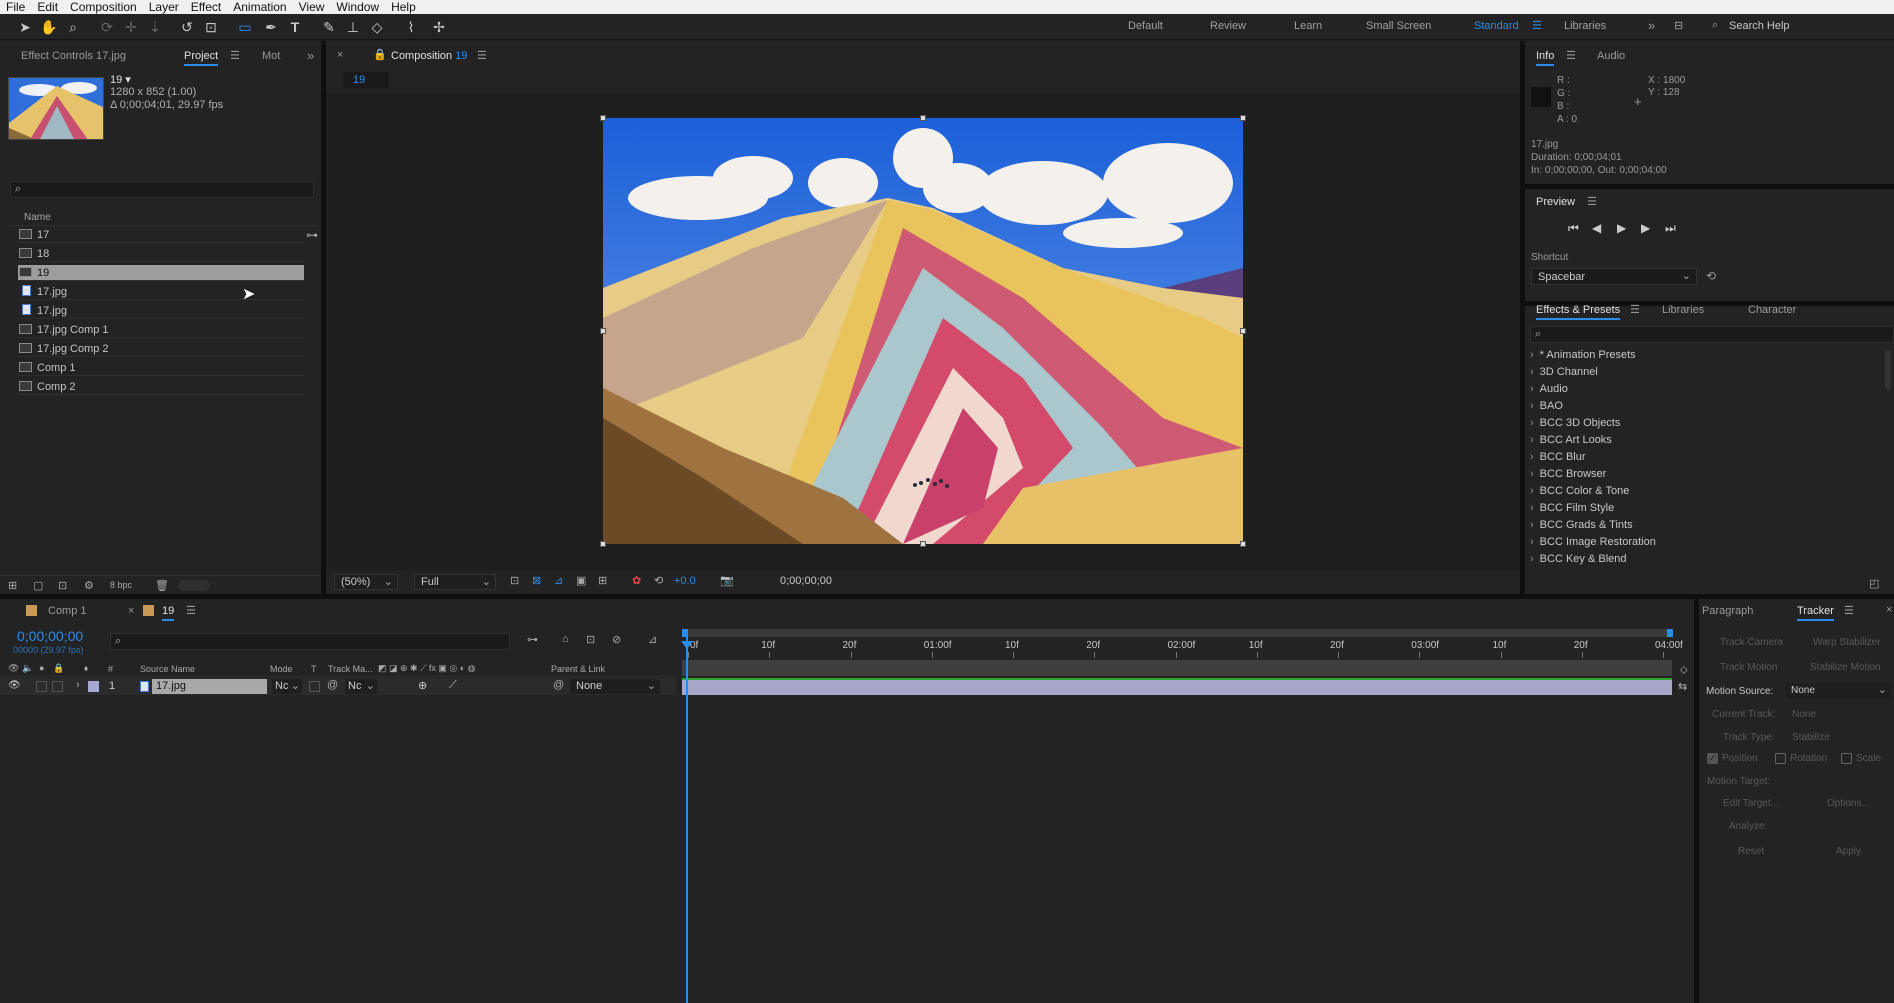 This screenshot has height=1003, width=1894. Describe the element at coordinates (1578, 559) in the screenshot. I see `effect-category: BCC Key & Blend` at that location.